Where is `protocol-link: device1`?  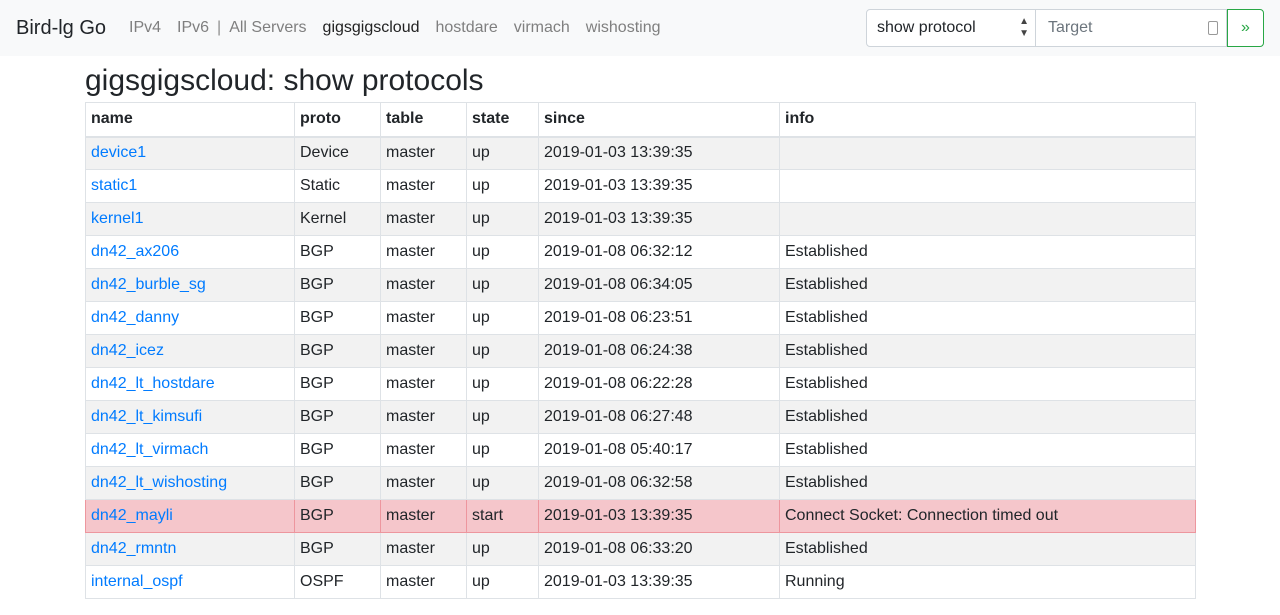 protocol-link: device1 is located at coordinates (118, 152).